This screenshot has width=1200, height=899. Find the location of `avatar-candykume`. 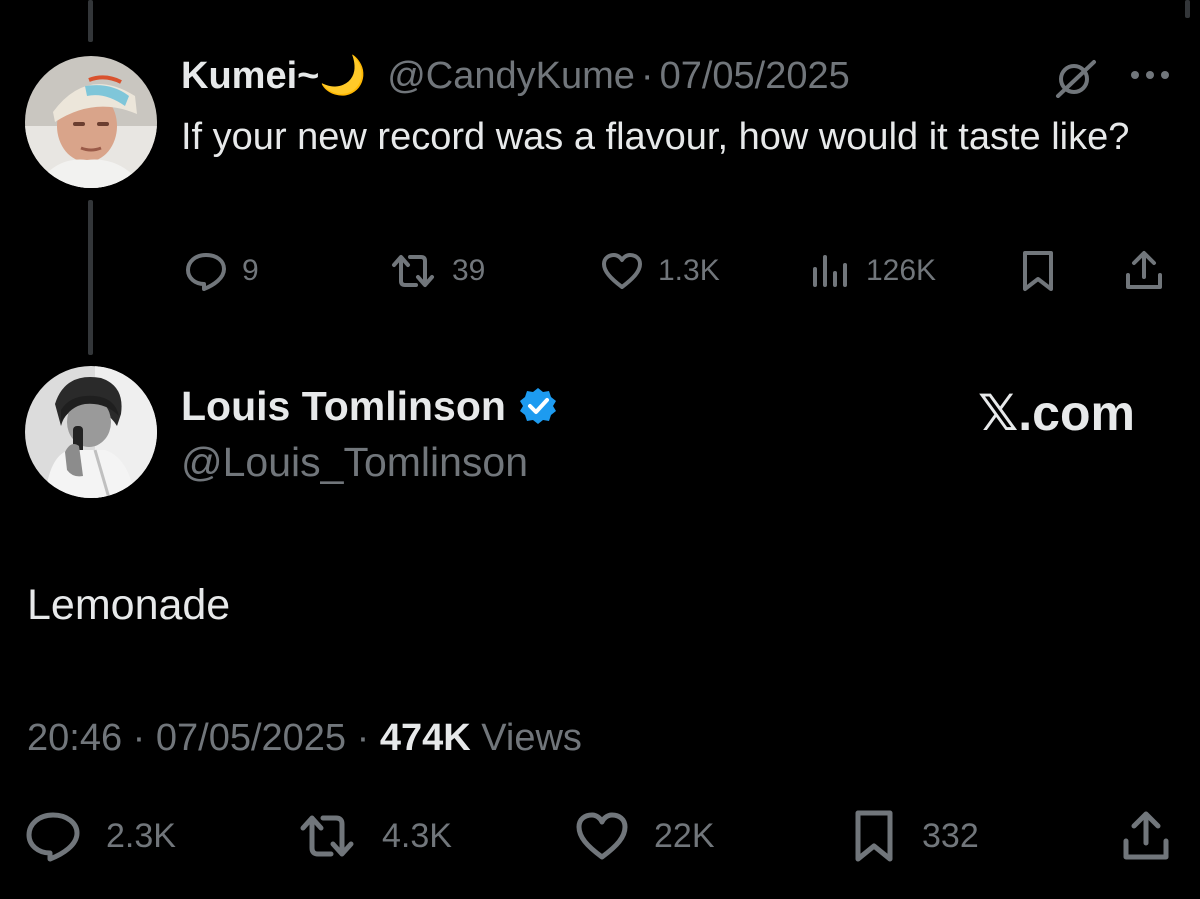

avatar-candykume is located at coordinates (91, 122).